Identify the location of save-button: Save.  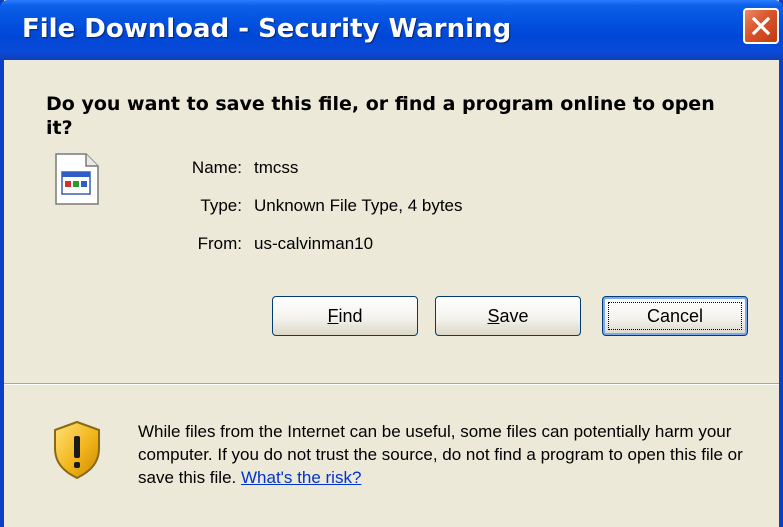
(508, 316).